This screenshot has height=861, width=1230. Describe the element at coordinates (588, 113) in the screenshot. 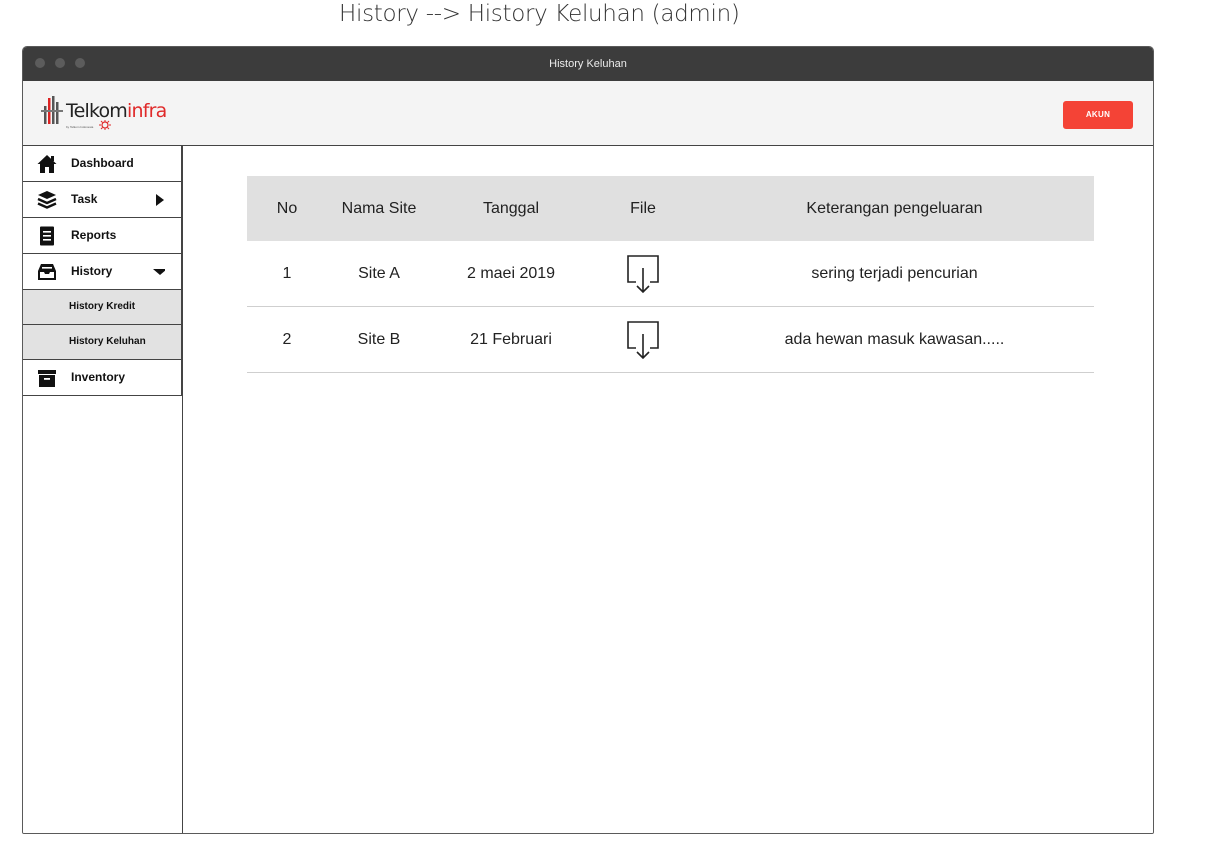

I see `app-header: Telkominfra by Telkom Indonesia AKUN` at that location.